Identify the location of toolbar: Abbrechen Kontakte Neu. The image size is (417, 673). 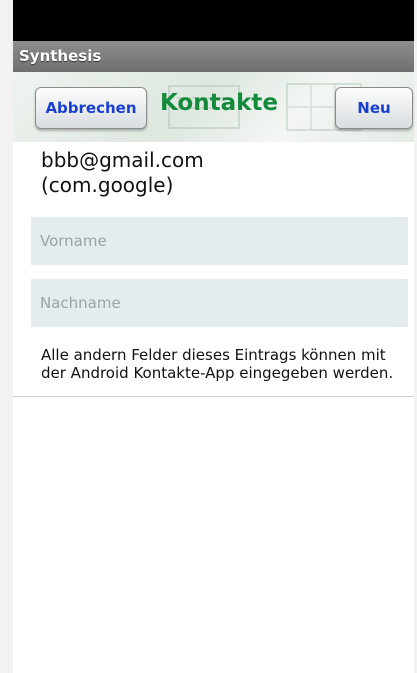
(213, 107).